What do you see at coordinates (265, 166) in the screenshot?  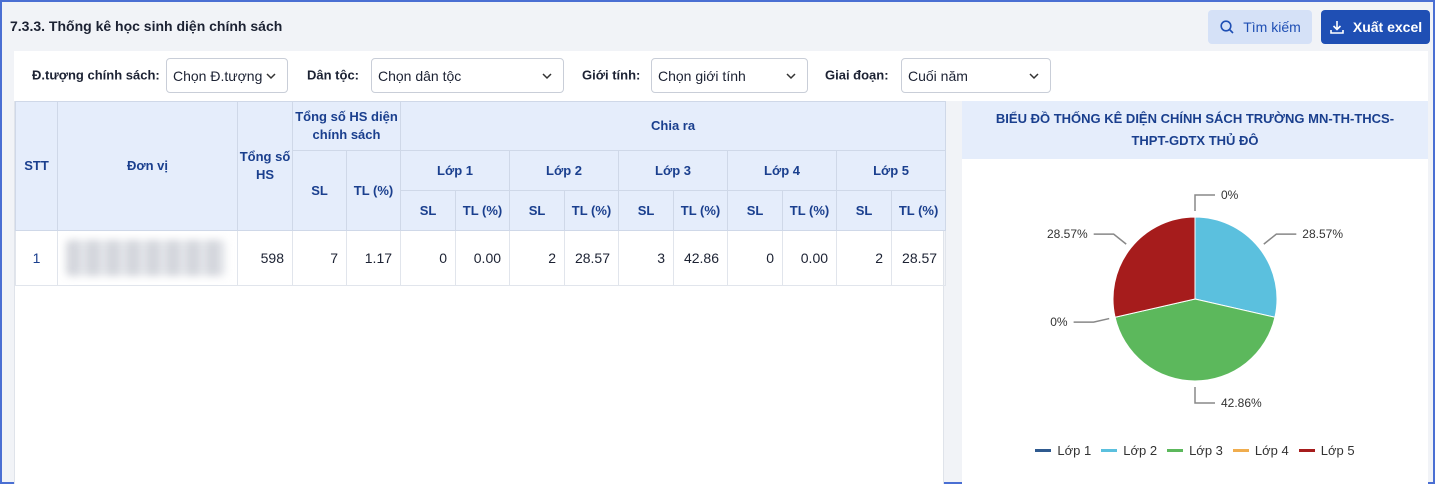 I see `col-total-students: Tổng số HS` at bounding box center [265, 166].